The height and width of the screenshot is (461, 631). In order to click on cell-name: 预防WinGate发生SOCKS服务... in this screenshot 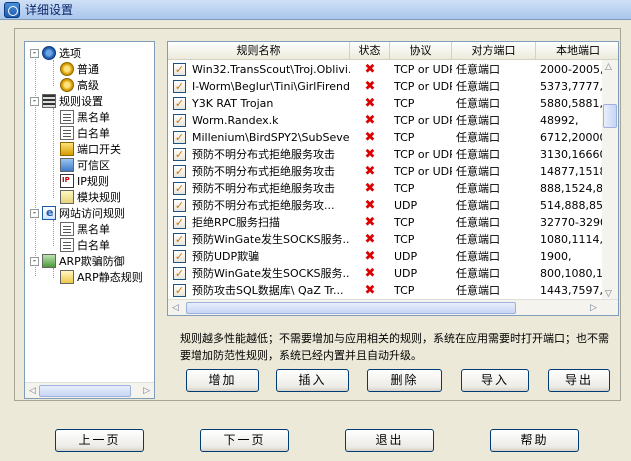, I will do `click(271, 273)`.